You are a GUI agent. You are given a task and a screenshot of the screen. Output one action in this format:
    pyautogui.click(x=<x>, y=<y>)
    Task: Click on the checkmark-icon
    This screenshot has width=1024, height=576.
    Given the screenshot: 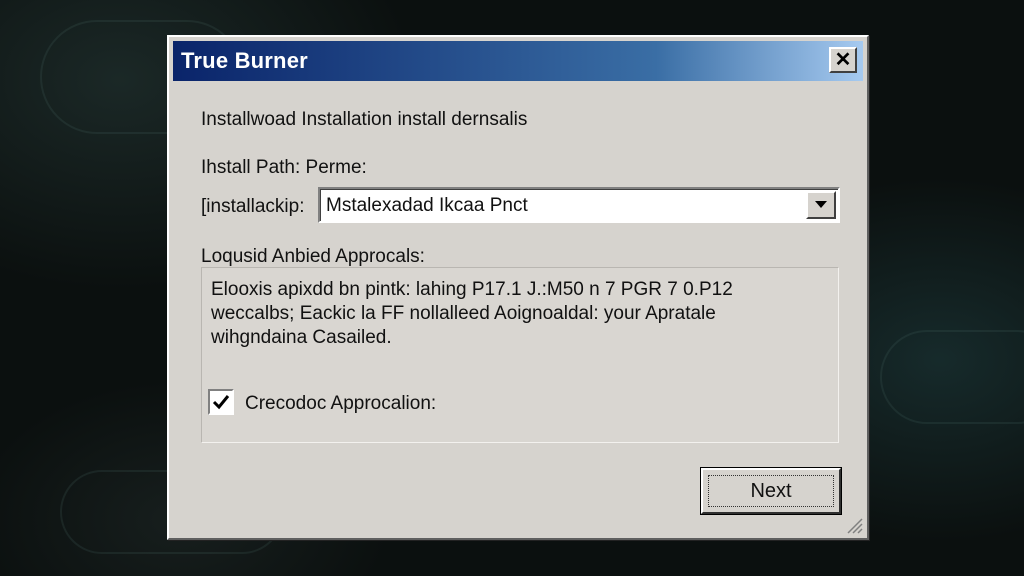 What is the action you would take?
    pyautogui.click(x=221, y=402)
    